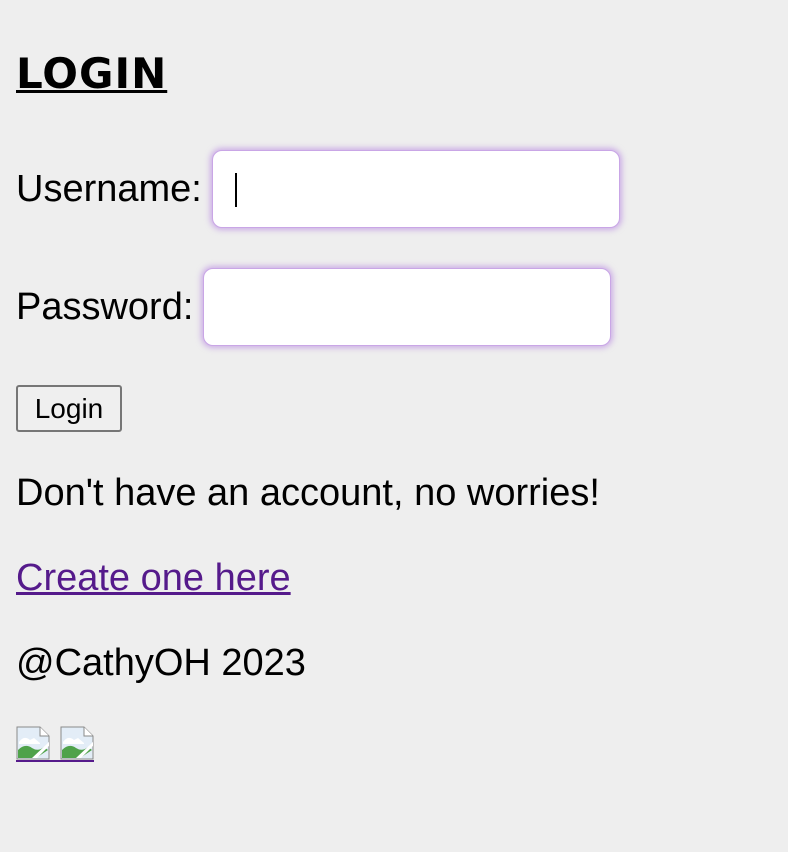  What do you see at coordinates (109, 189) in the screenshot?
I see `username-label: Username:` at bounding box center [109, 189].